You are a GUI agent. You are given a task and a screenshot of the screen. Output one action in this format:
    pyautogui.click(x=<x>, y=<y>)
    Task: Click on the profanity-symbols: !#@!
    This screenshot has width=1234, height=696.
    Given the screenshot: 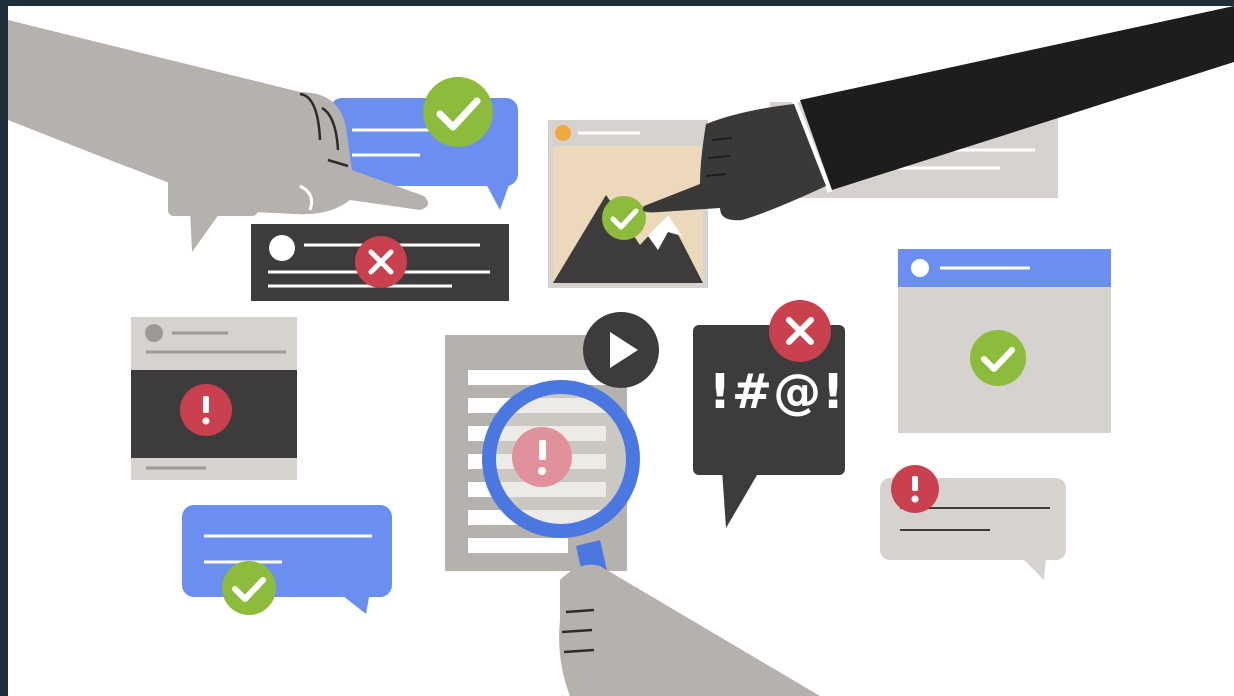 What is the action you would take?
    pyautogui.click(x=777, y=392)
    